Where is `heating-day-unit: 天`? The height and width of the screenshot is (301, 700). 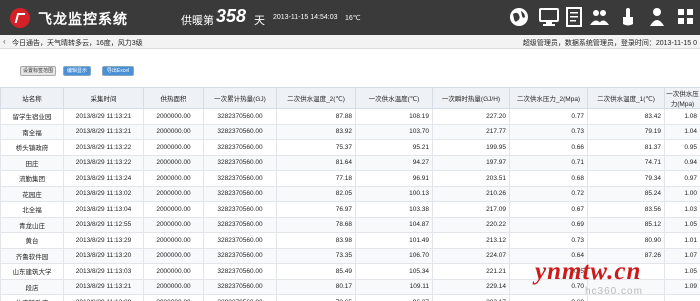
heating-day-unit: 天 is located at coordinates (259, 21).